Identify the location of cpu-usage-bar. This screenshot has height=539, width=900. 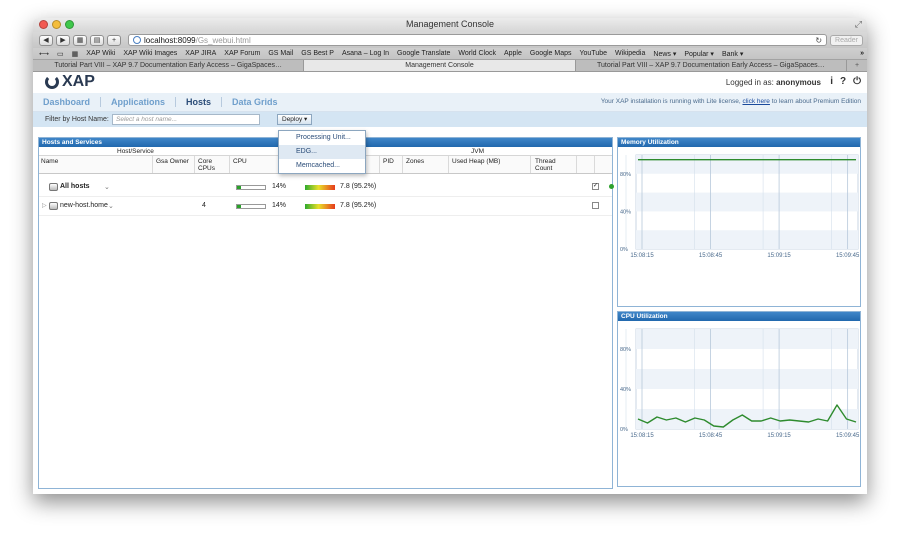
(251, 187).